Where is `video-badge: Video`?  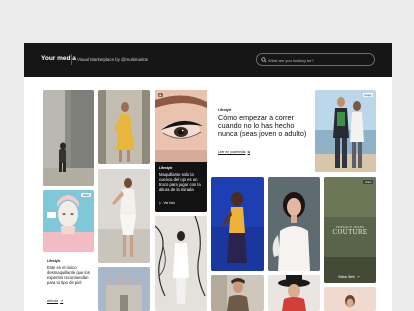 video-badge: Video is located at coordinates (86, 195).